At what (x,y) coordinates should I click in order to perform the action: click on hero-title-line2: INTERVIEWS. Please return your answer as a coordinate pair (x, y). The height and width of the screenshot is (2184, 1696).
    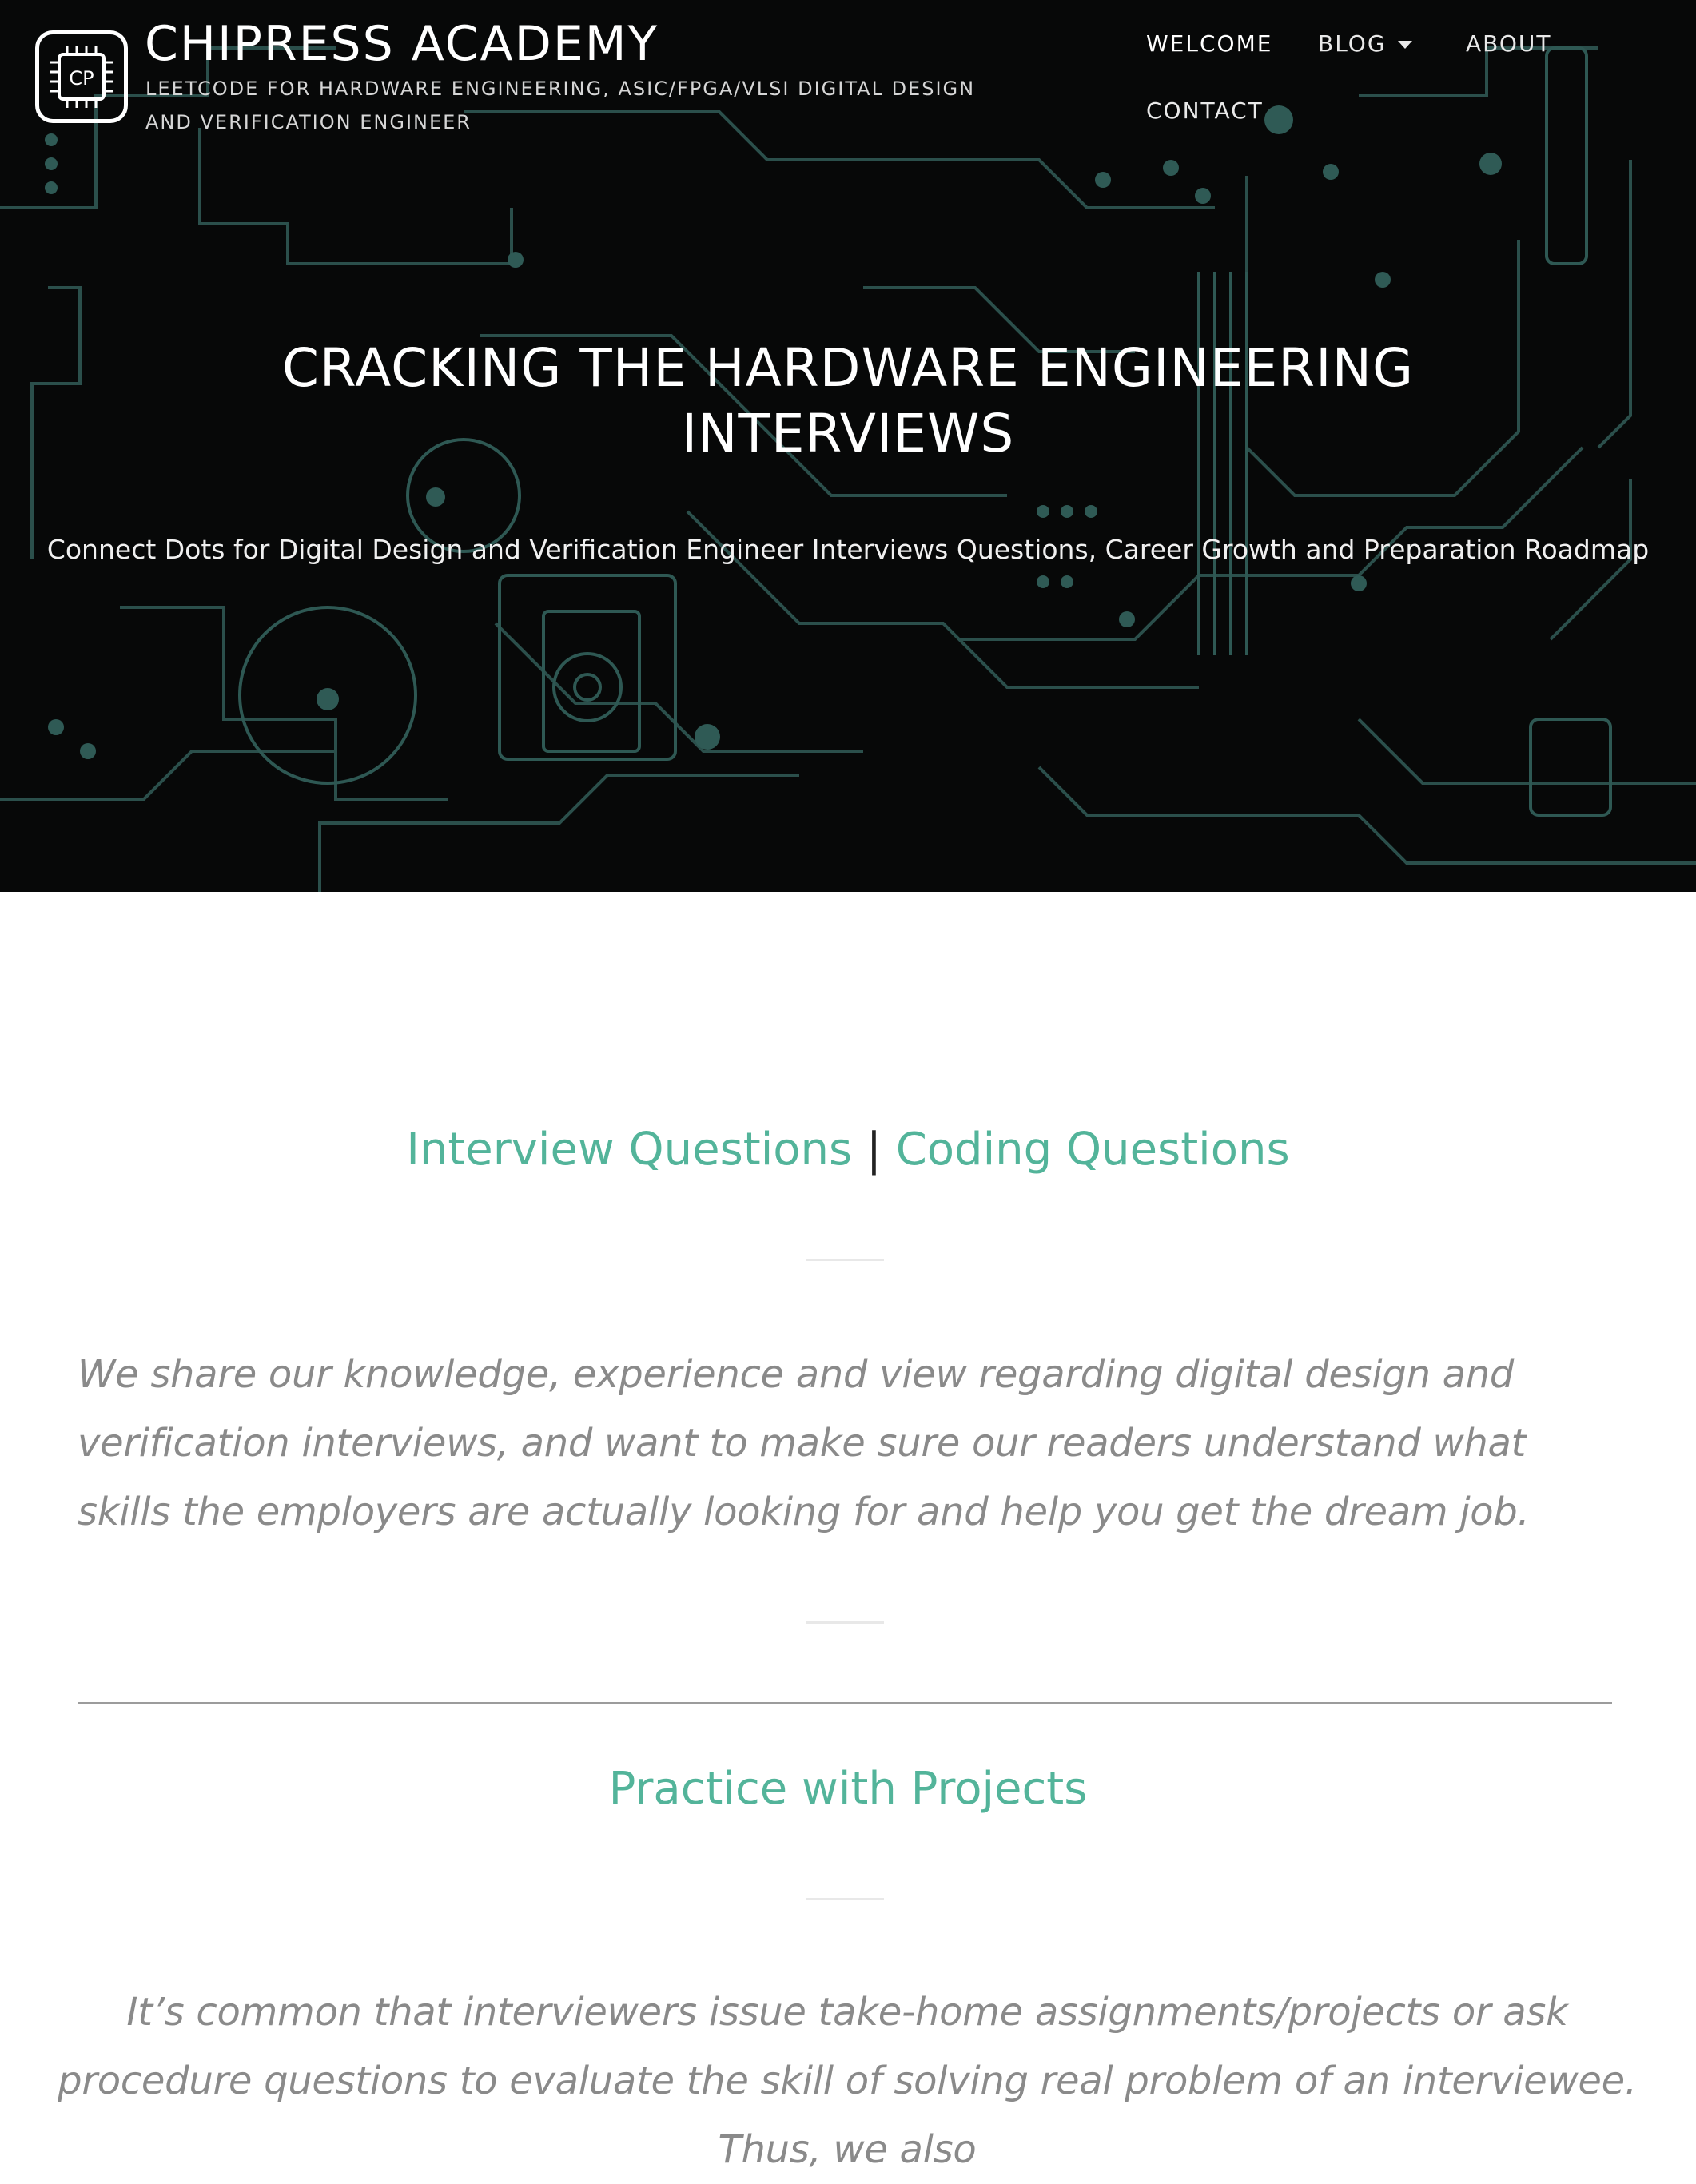
    Looking at the image, I should click on (848, 433).